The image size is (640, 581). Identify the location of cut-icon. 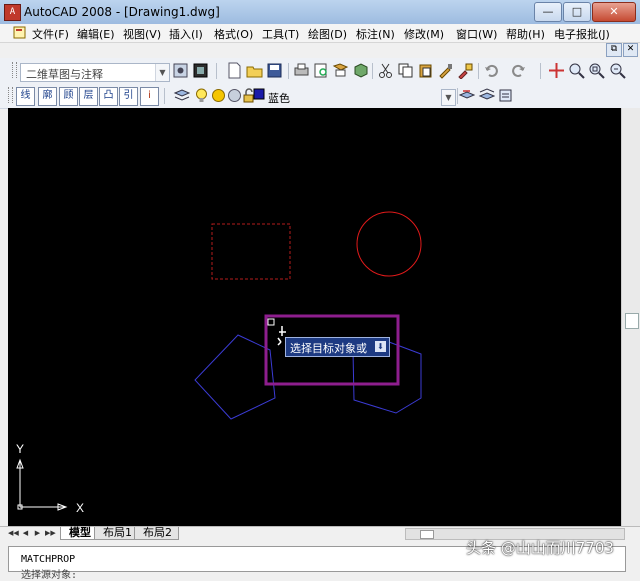
(385, 70).